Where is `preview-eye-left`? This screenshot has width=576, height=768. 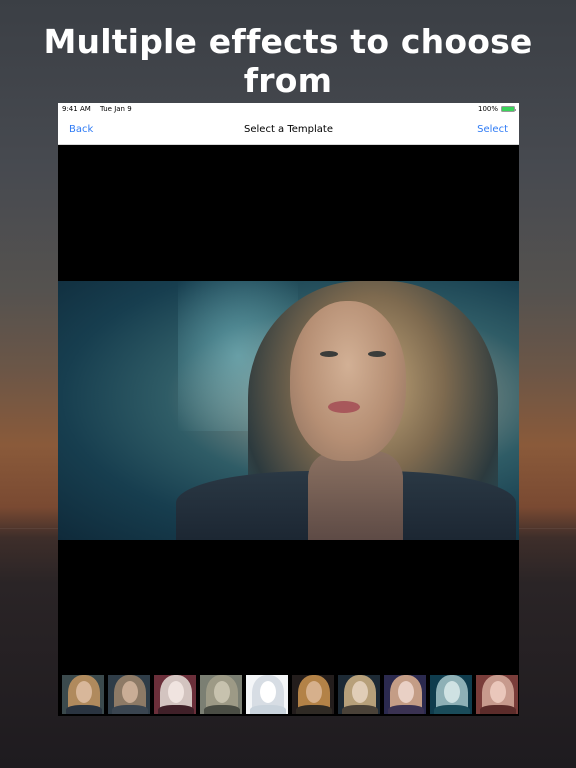 preview-eye-left is located at coordinates (329, 354).